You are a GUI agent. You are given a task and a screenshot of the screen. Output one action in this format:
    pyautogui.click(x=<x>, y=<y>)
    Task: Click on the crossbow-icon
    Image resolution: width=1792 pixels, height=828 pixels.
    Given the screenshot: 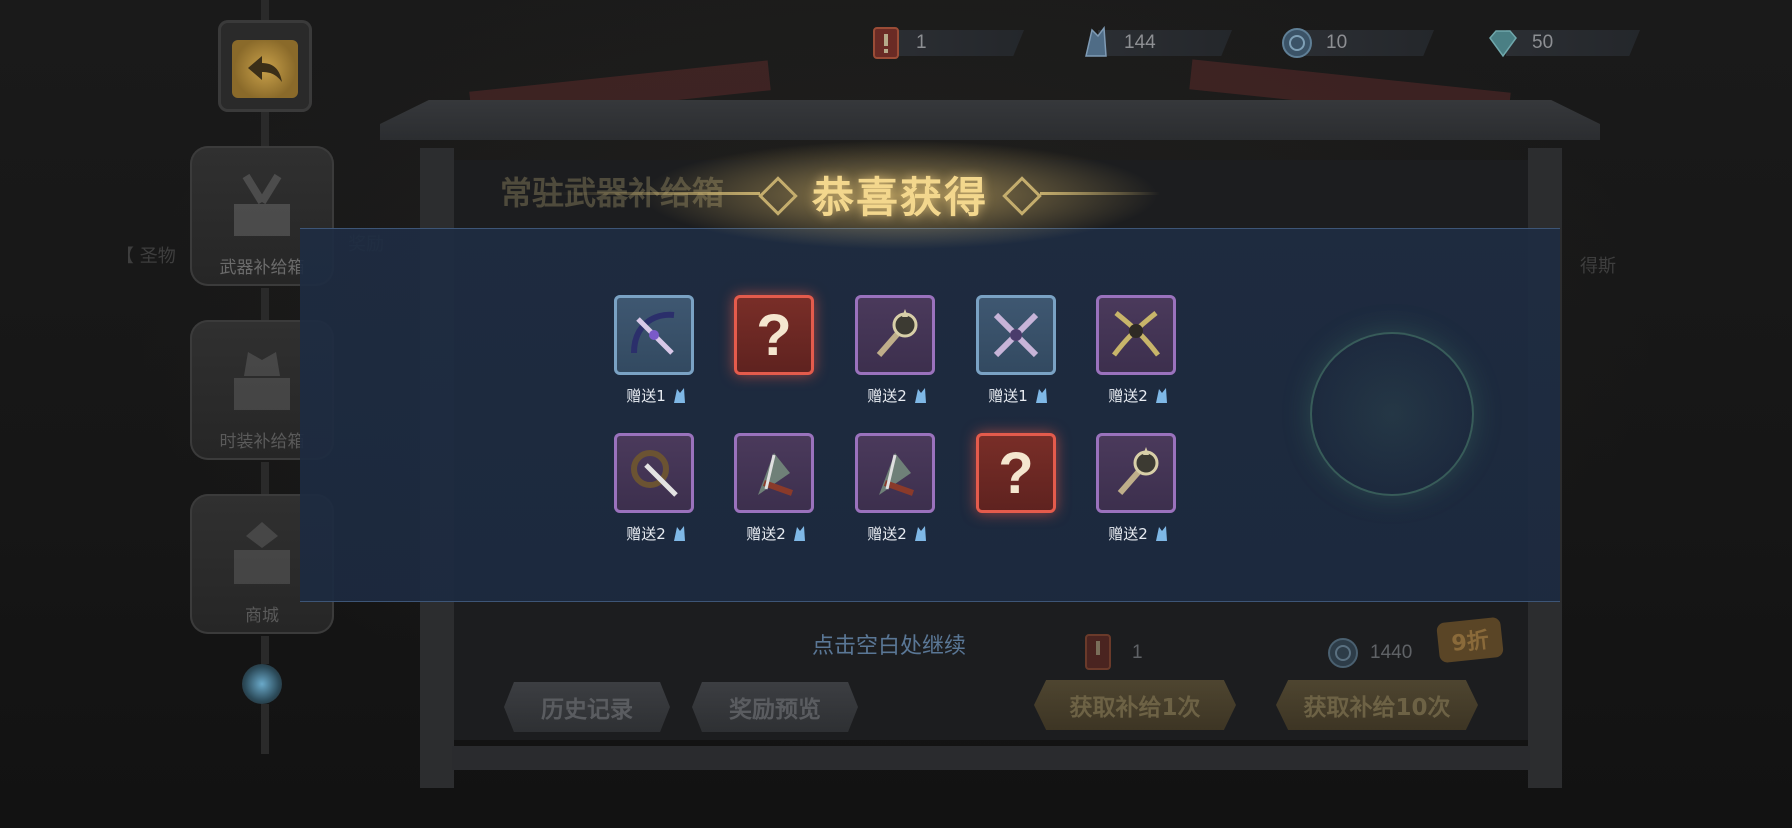 What is the action you would take?
    pyautogui.click(x=654, y=335)
    